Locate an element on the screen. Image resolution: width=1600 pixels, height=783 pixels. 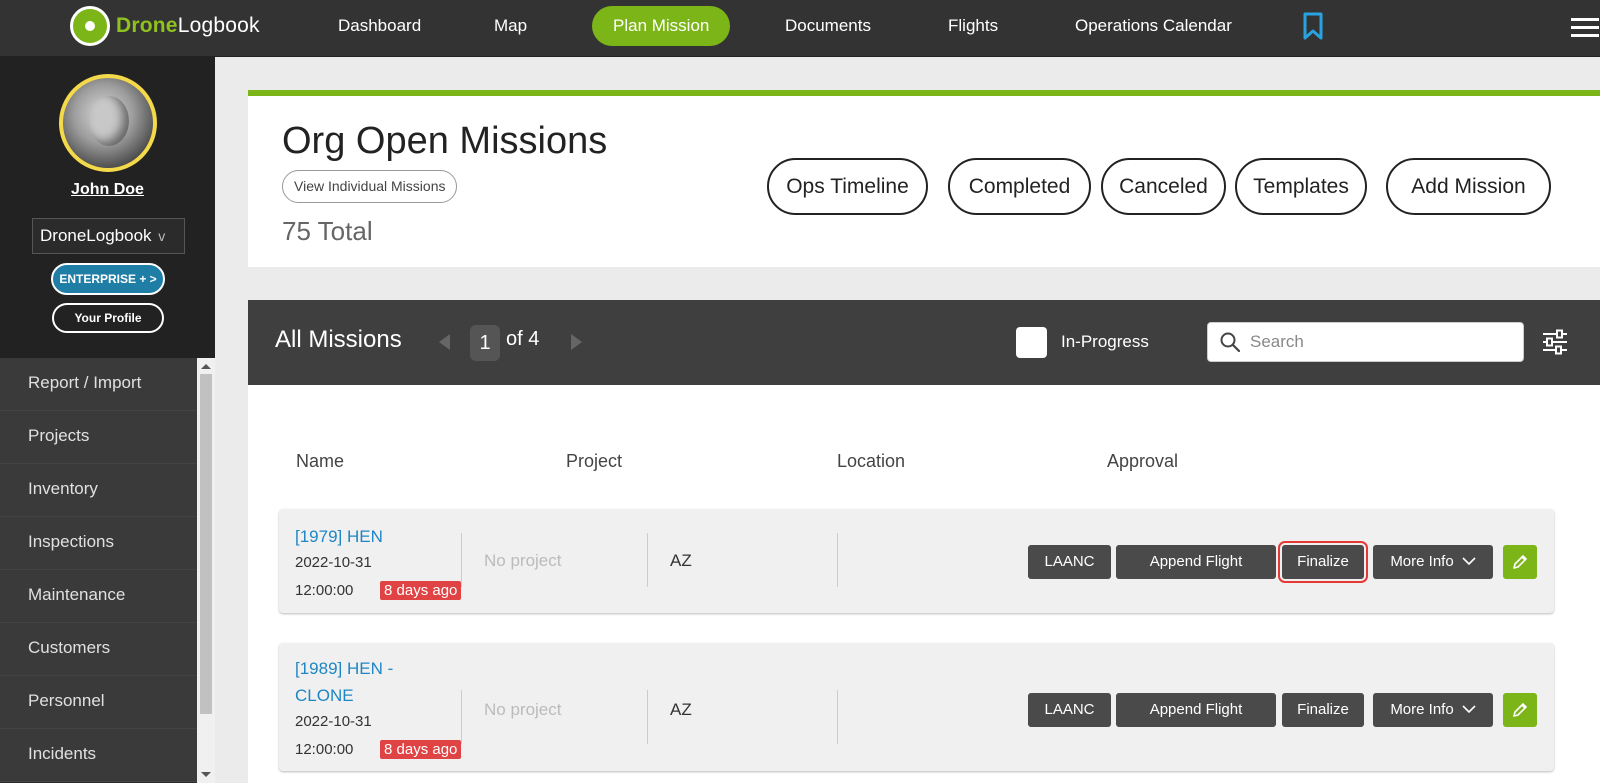
mission-name-link: [1989] HEN - CLONE is located at coordinates (344, 682).